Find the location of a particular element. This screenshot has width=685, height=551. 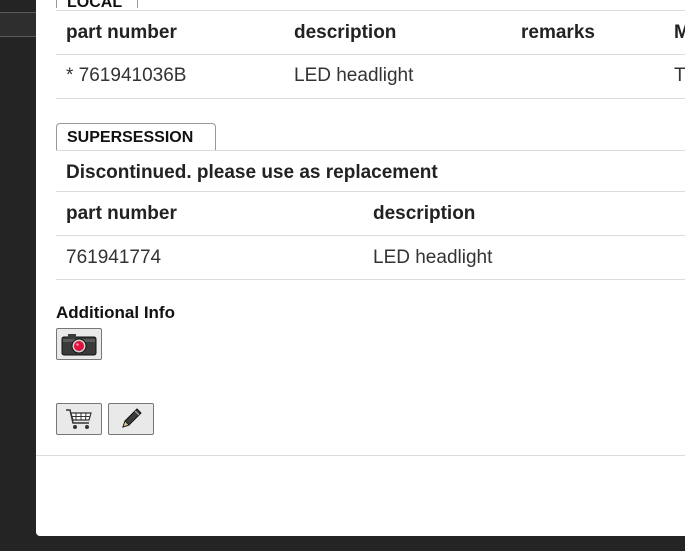

table-row: * 761941036B LED headlight T is located at coordinates (370, 77).